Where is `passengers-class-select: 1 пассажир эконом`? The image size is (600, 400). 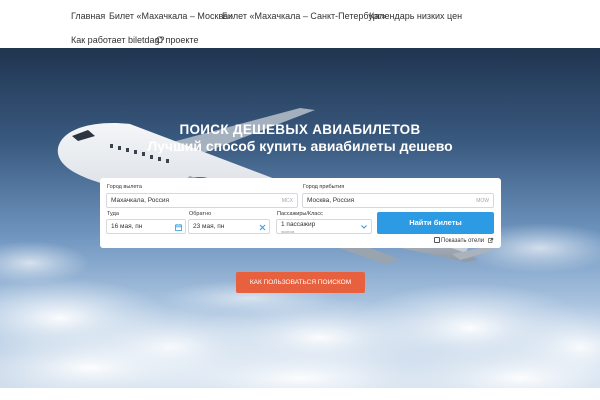
passengers-class-select: 1 пассажир эконом is located at coordinates (324, 226).